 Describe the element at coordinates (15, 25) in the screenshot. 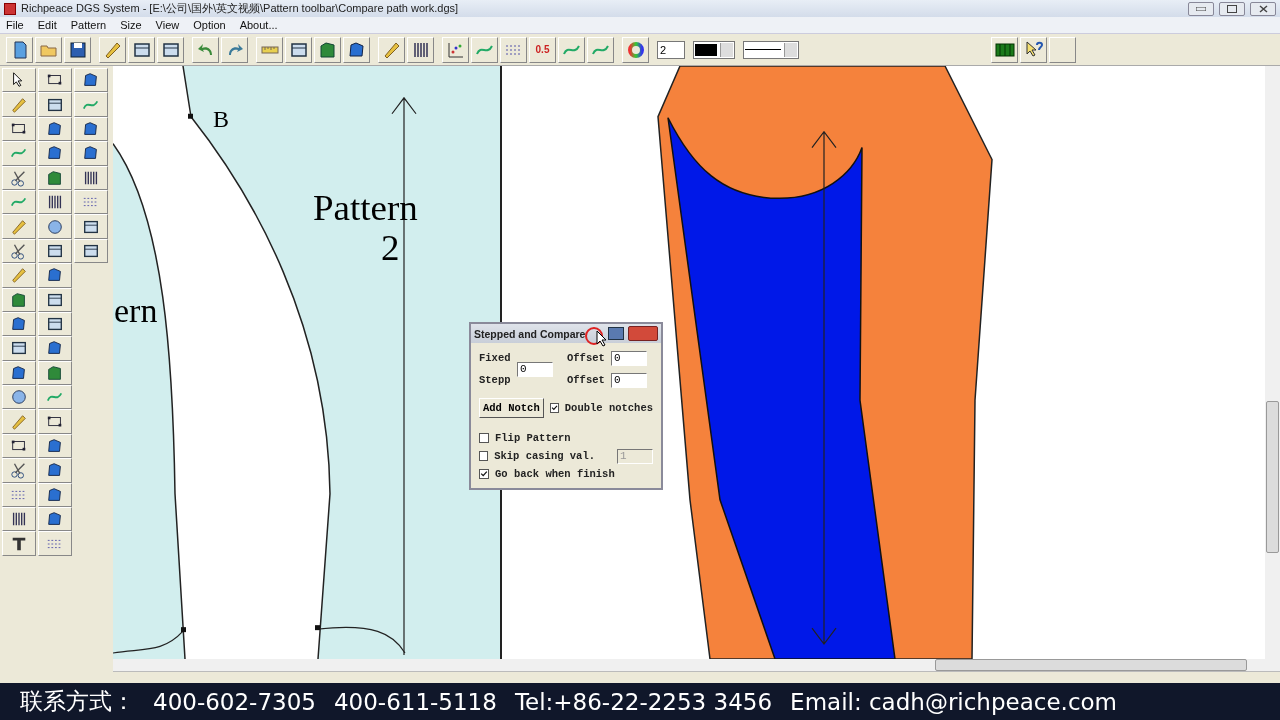

I see `menu-item: File` at that location.